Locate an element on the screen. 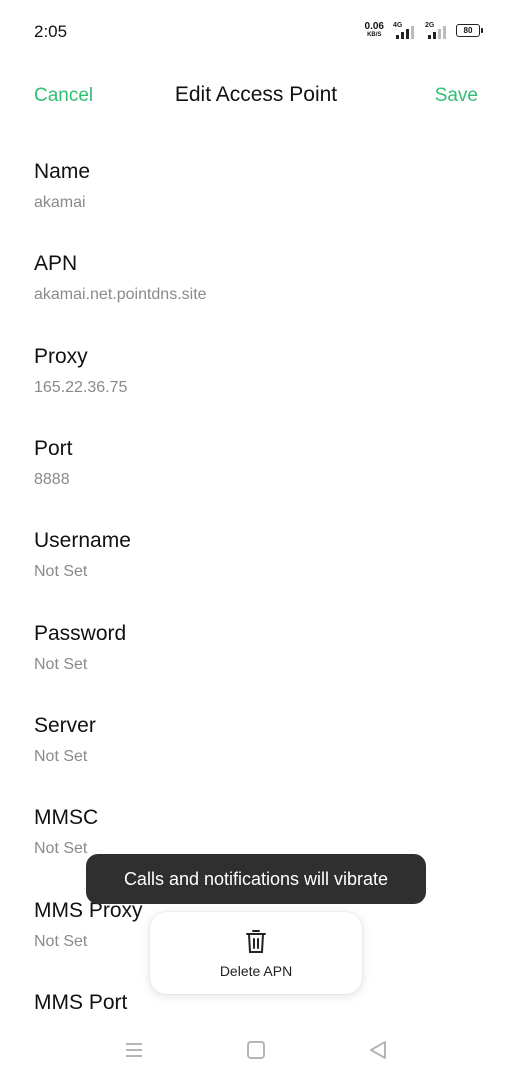  field-server: Server Not Set is located at coordinates (256, 754).